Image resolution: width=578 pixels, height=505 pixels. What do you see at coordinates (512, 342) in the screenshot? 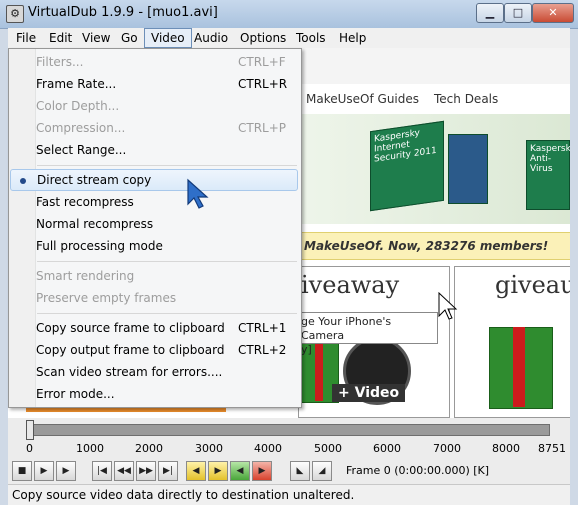
I see `giveaway-card-right: giveau` at bounding box center [512, 342].